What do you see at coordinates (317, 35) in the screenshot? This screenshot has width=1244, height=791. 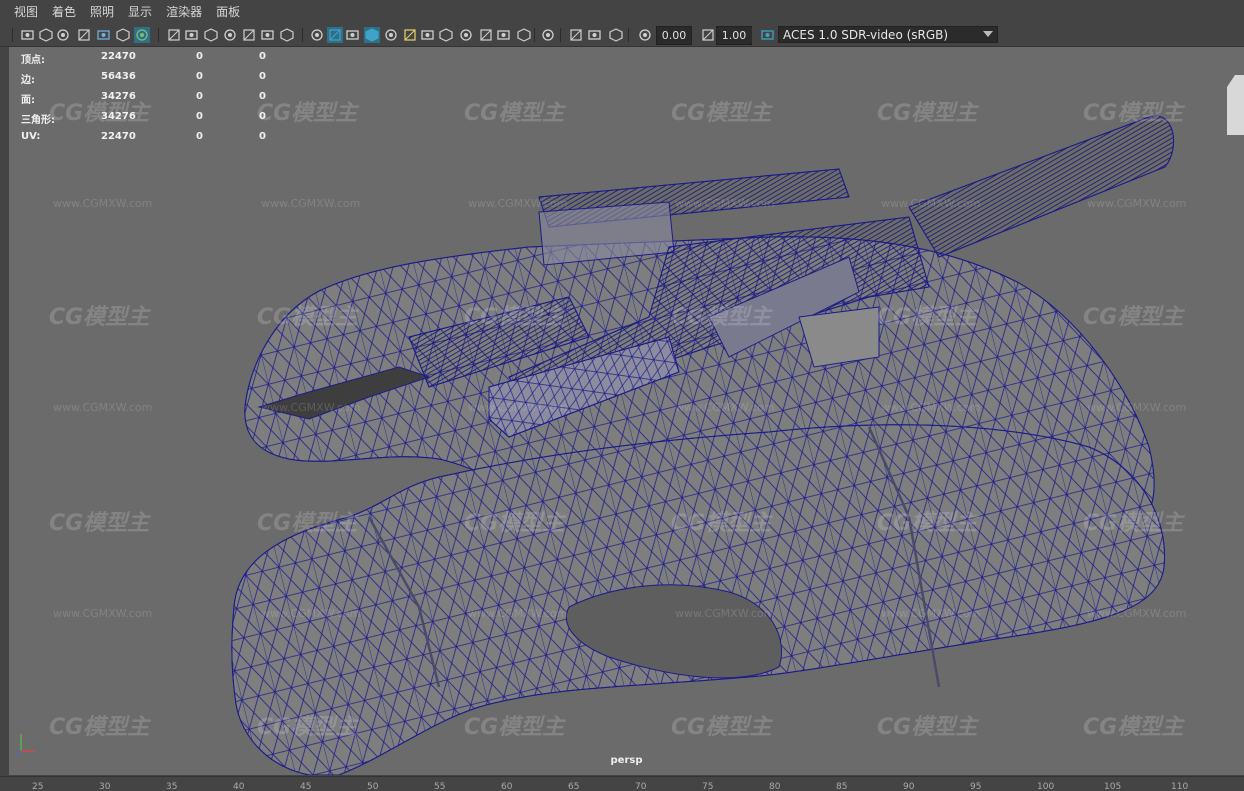 I see `wireframe-icon` at bounding box center [317, 35].